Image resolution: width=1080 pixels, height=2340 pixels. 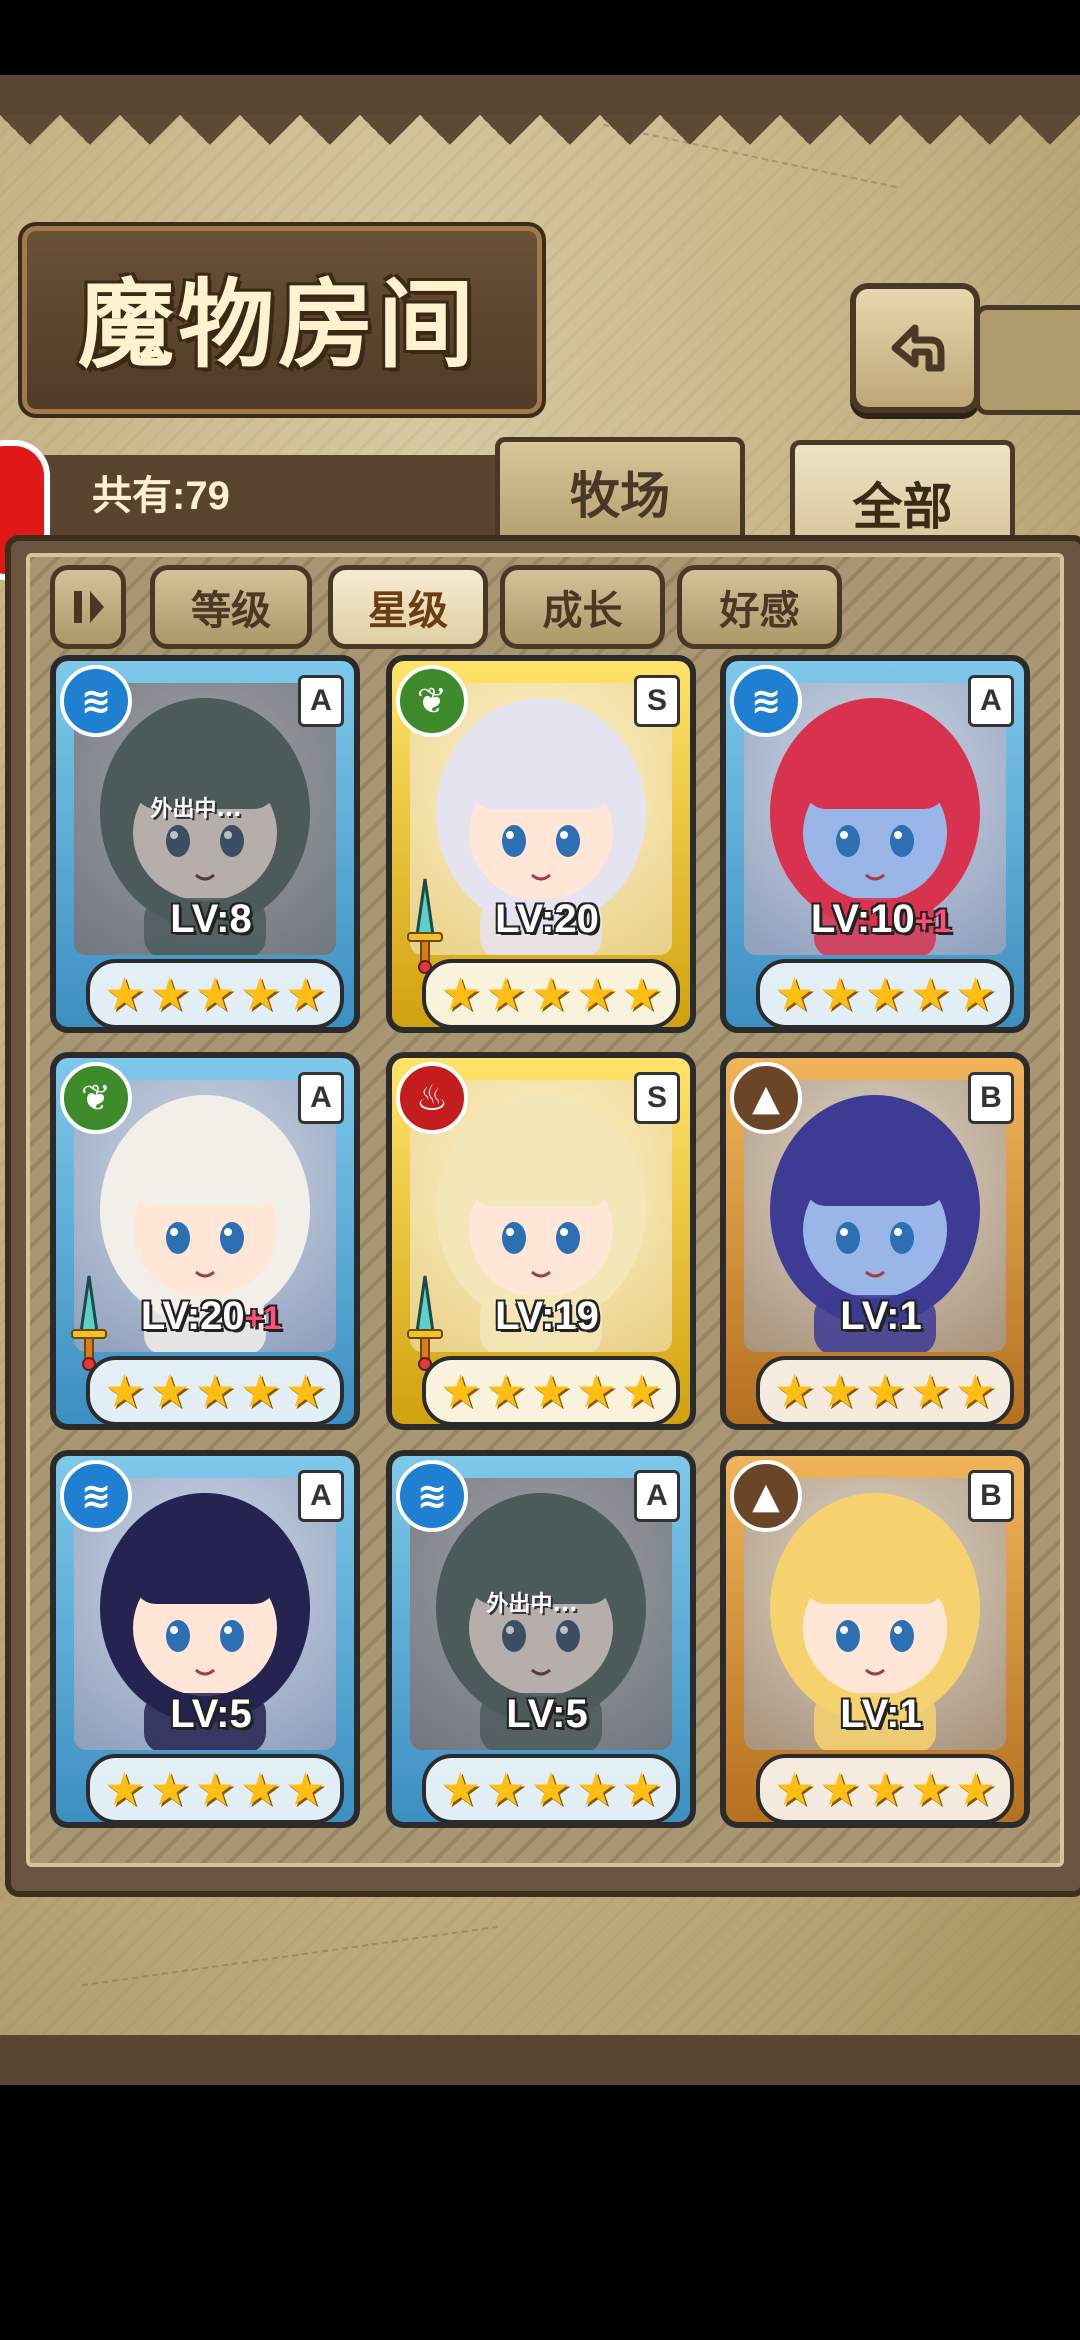 I want to click on level-label: LV:5, so click(x=541, y=1714).